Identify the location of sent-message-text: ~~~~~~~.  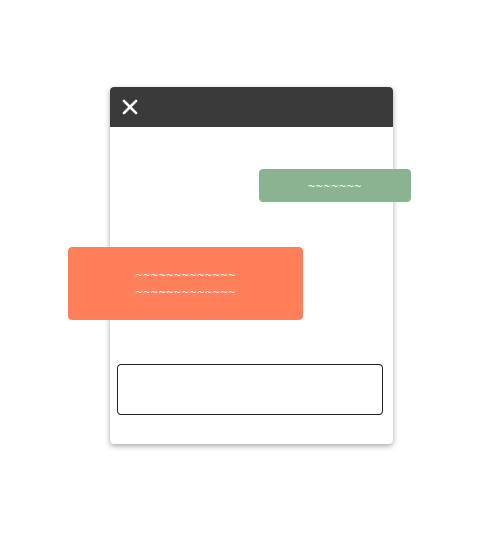
(335, 185).